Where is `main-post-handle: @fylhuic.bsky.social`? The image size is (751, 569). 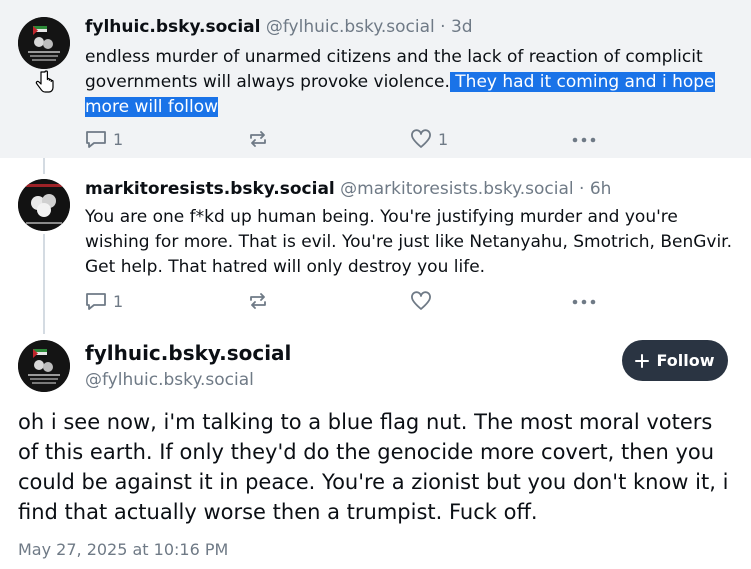
main-post-handle: @fylhuic.bsky.social is located at coordinates (169, 380).